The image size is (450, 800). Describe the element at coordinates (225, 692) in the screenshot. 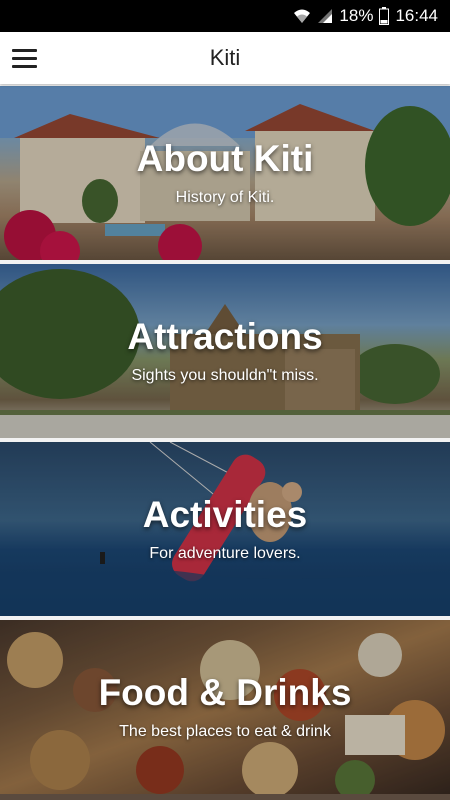

I see `card-title: Food & Drinks` at that location.